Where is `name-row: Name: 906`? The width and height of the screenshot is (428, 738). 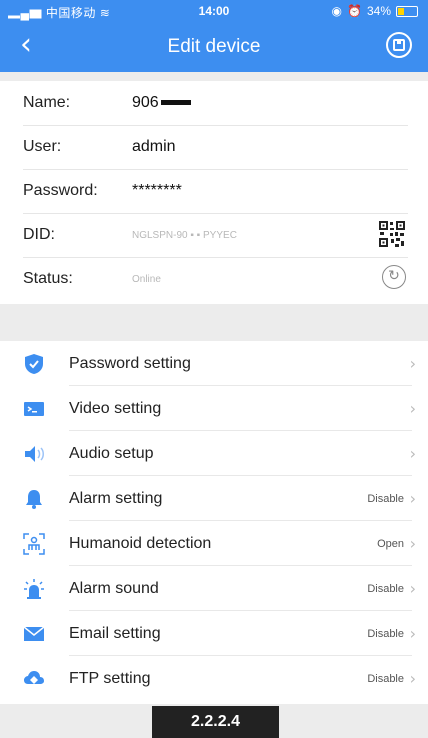 name-row: Name: 906 is located at coordinates (215, 103).